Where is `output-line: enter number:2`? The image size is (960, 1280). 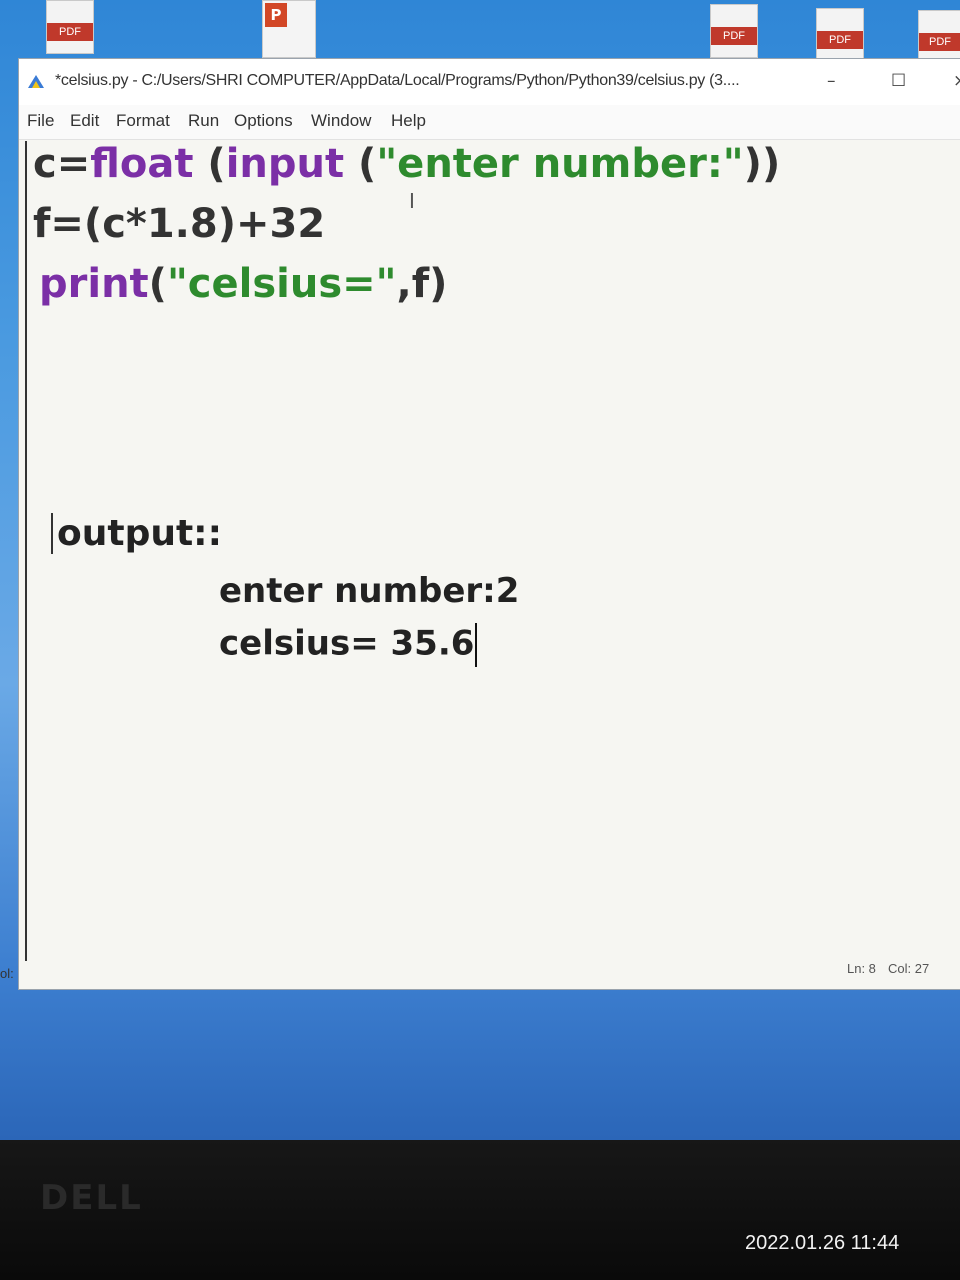 output-line: enter number:2 is located at coordinates (369, 591).